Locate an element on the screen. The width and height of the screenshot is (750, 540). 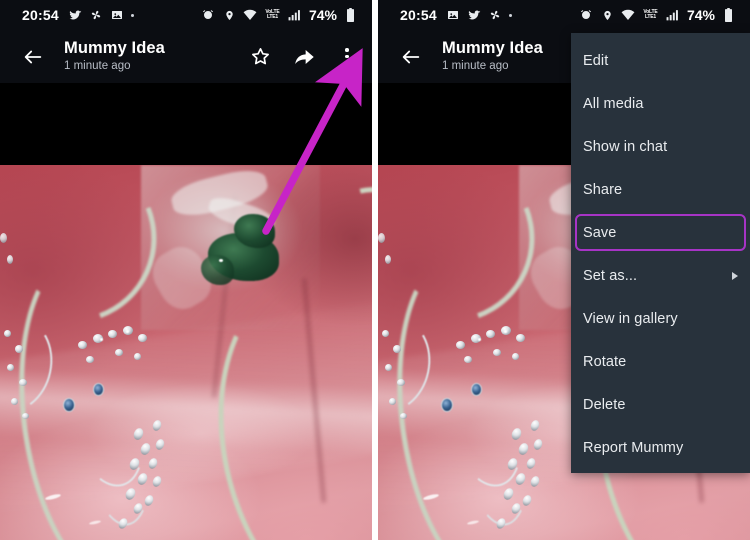
menu-item-label: Share is located at coordinates (603, 189).